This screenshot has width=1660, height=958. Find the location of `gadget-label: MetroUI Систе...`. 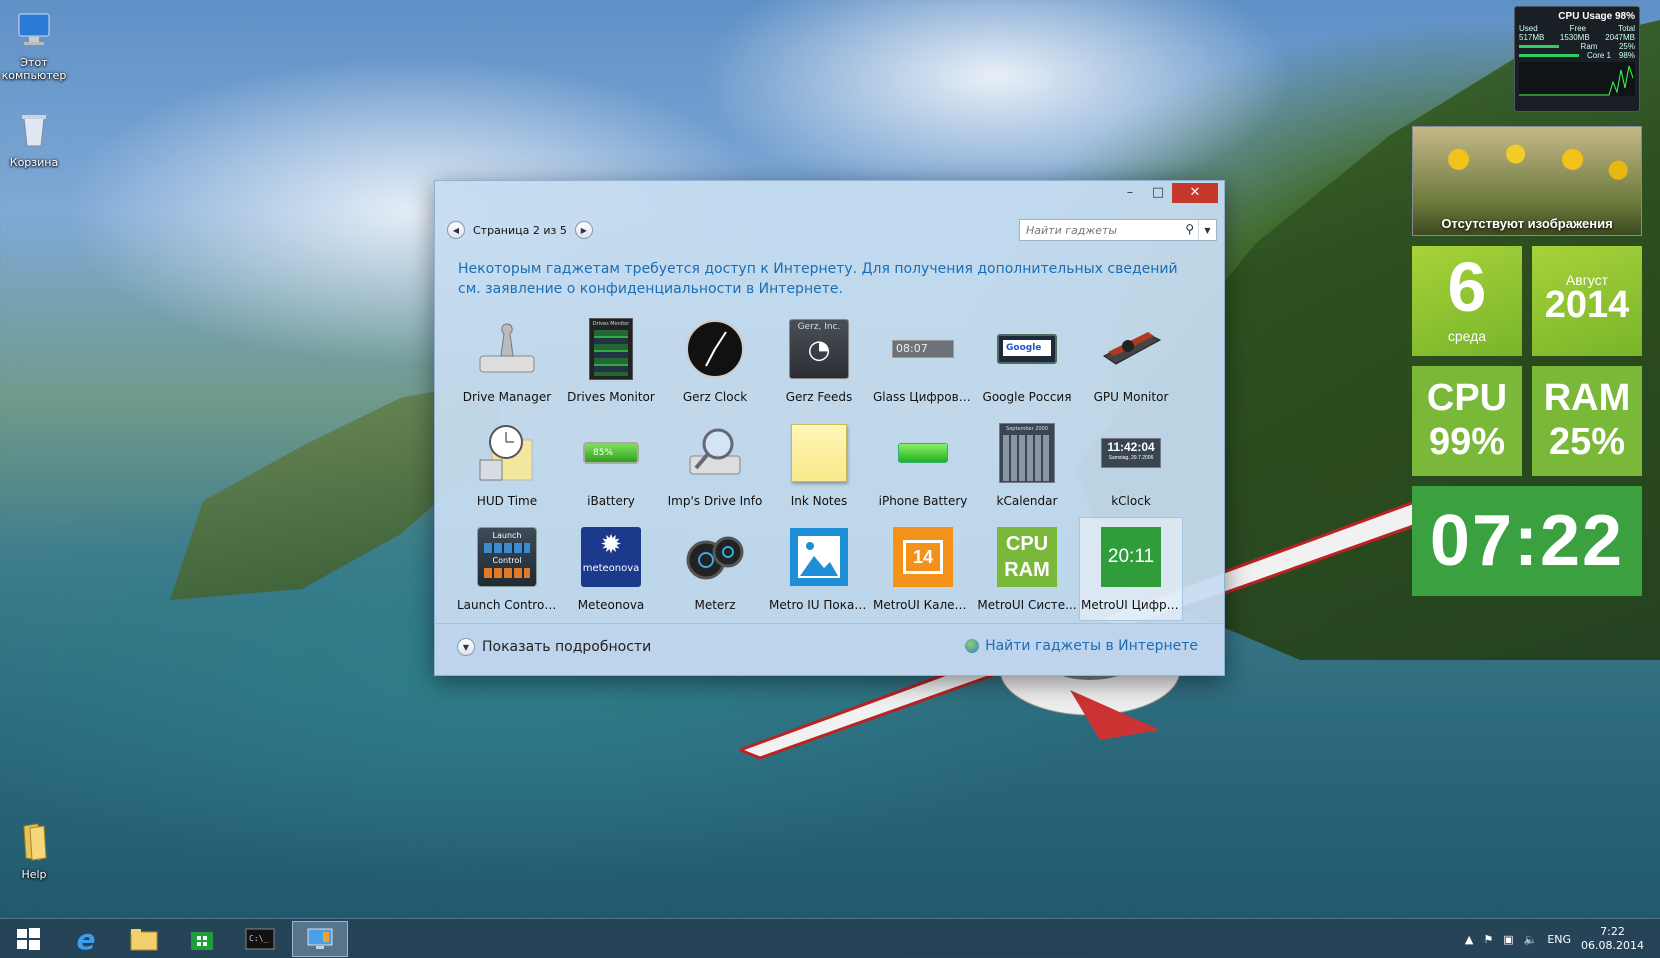

gadget-label: MetroUI Систе... is located at coordinates (1027, 605).